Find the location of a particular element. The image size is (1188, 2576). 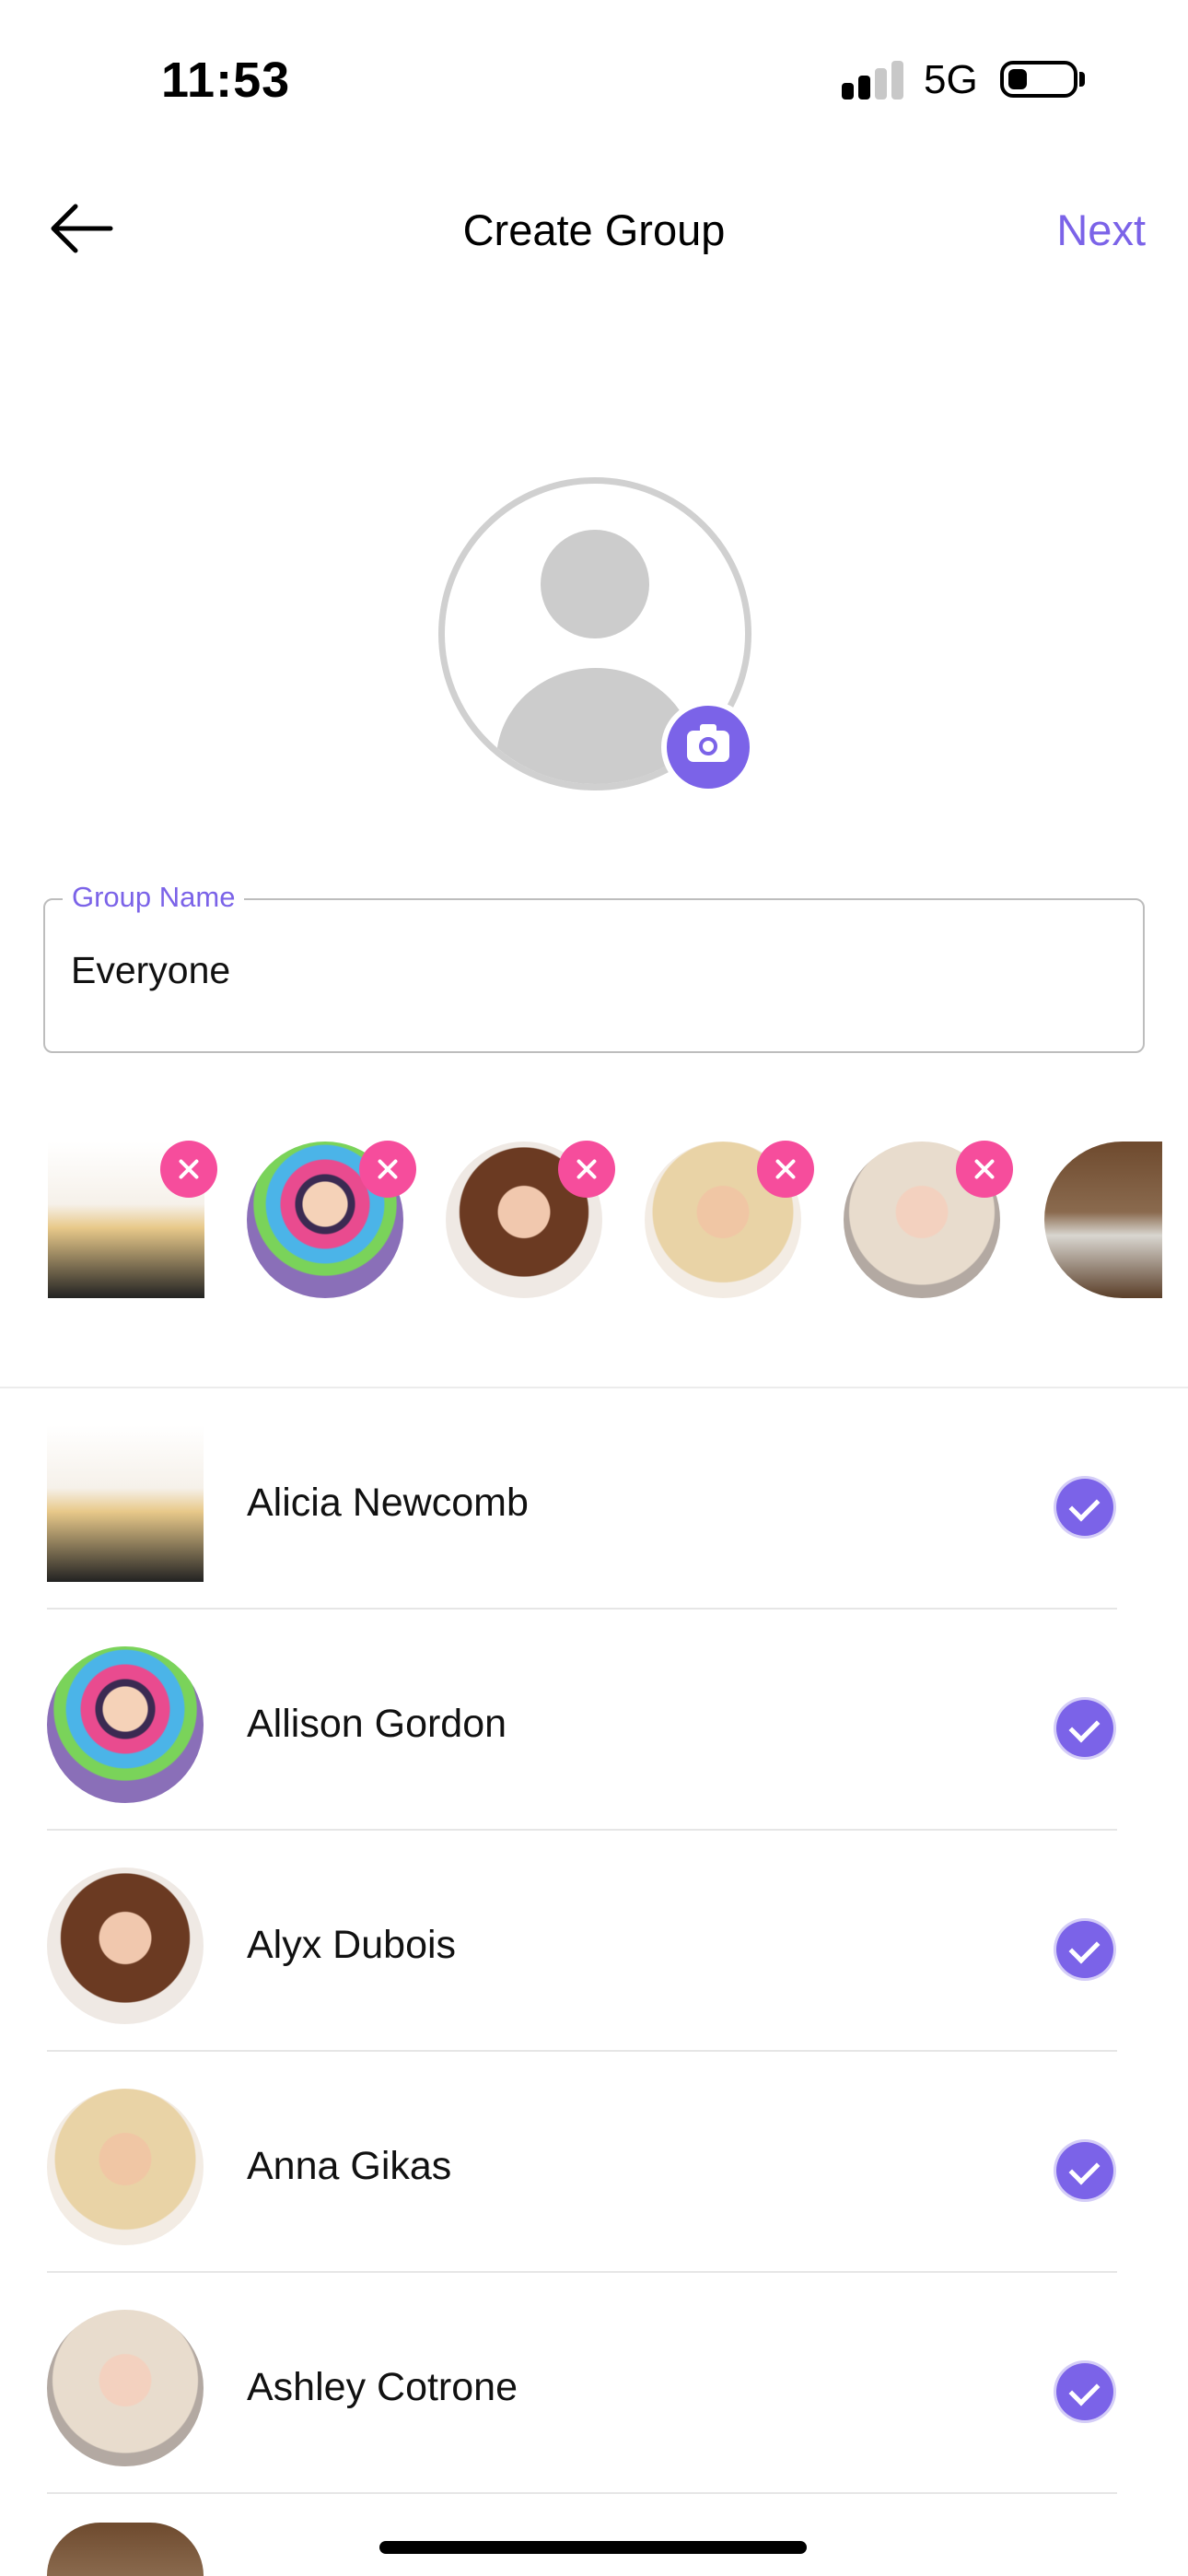

contact-name: Allison Gordon is located at coordinates (377, 1724).